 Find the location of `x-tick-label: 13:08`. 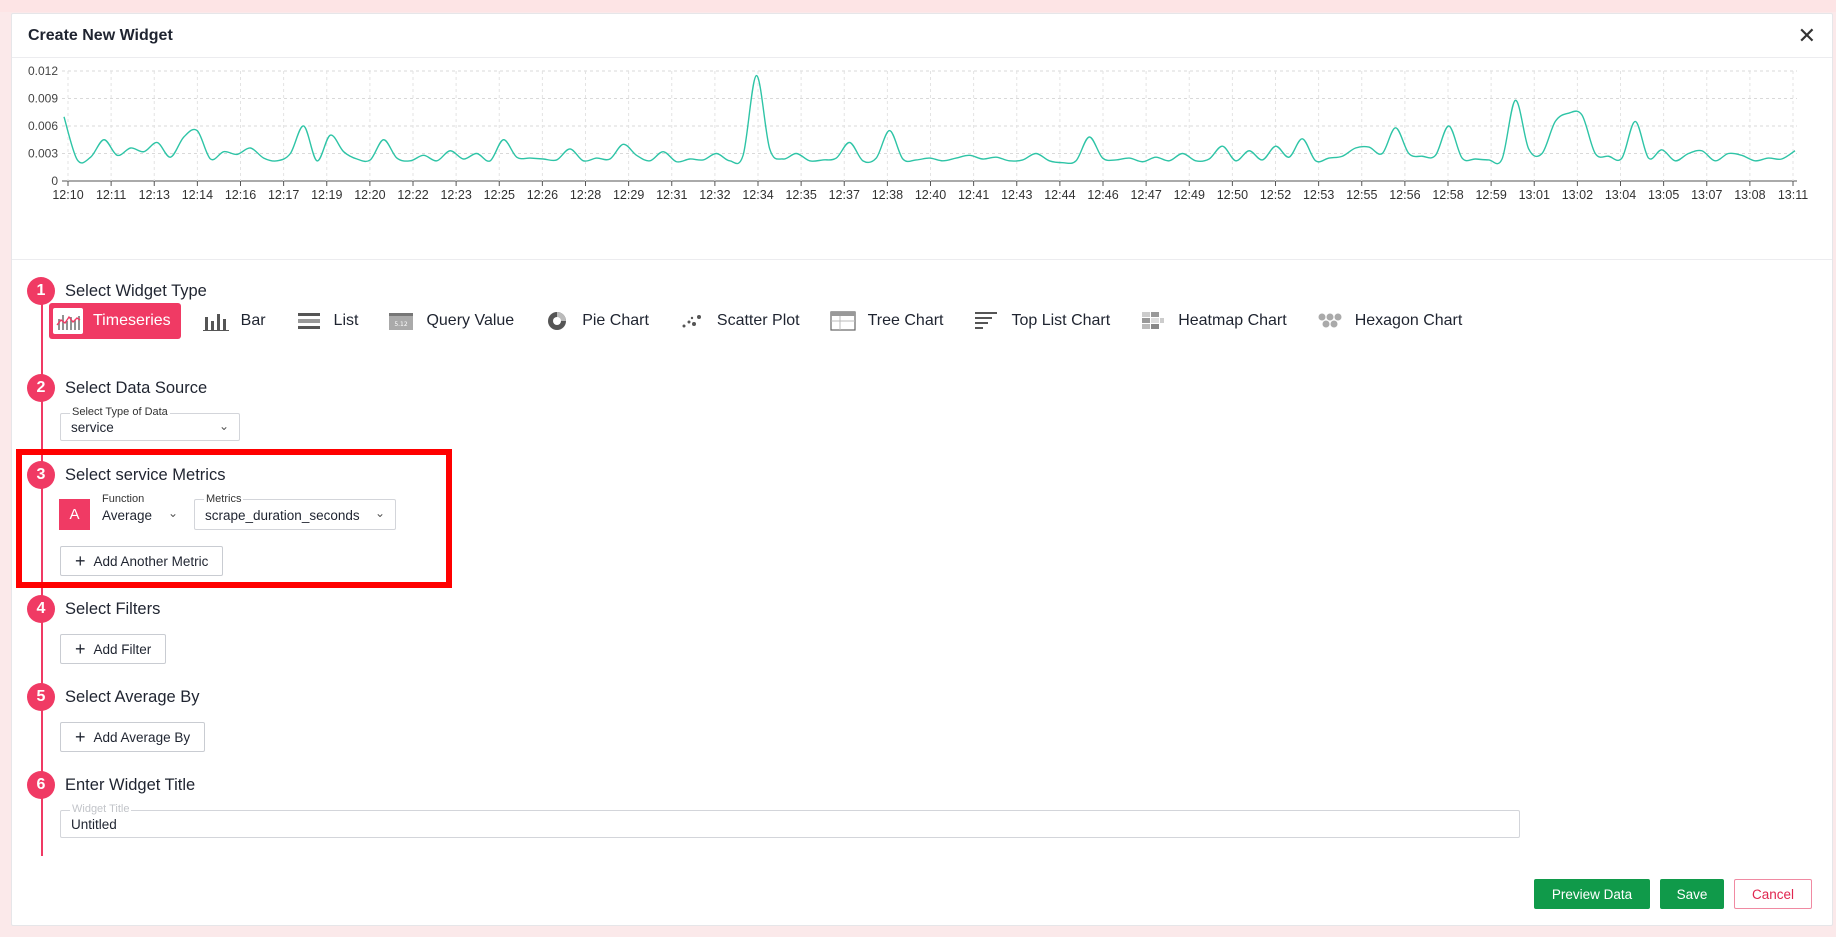

x-tick-label: 13:08 is located at coordinates (1749, 195).